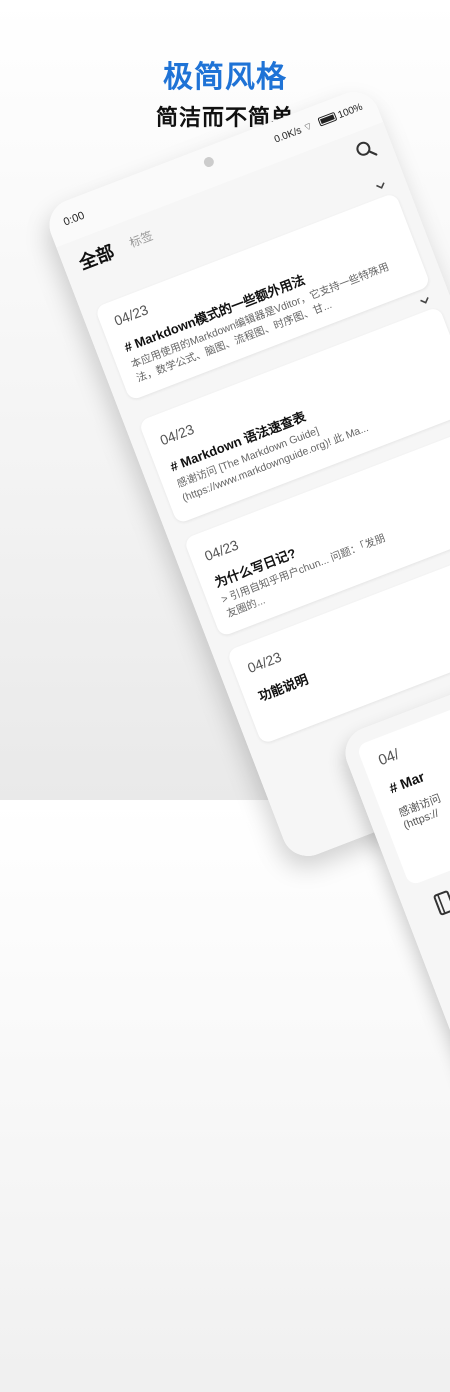 This screenshot has width=450, height=1392. Describe the element at coordinates (378, 926) in the screenshot. I see `clock-icon` at that location.